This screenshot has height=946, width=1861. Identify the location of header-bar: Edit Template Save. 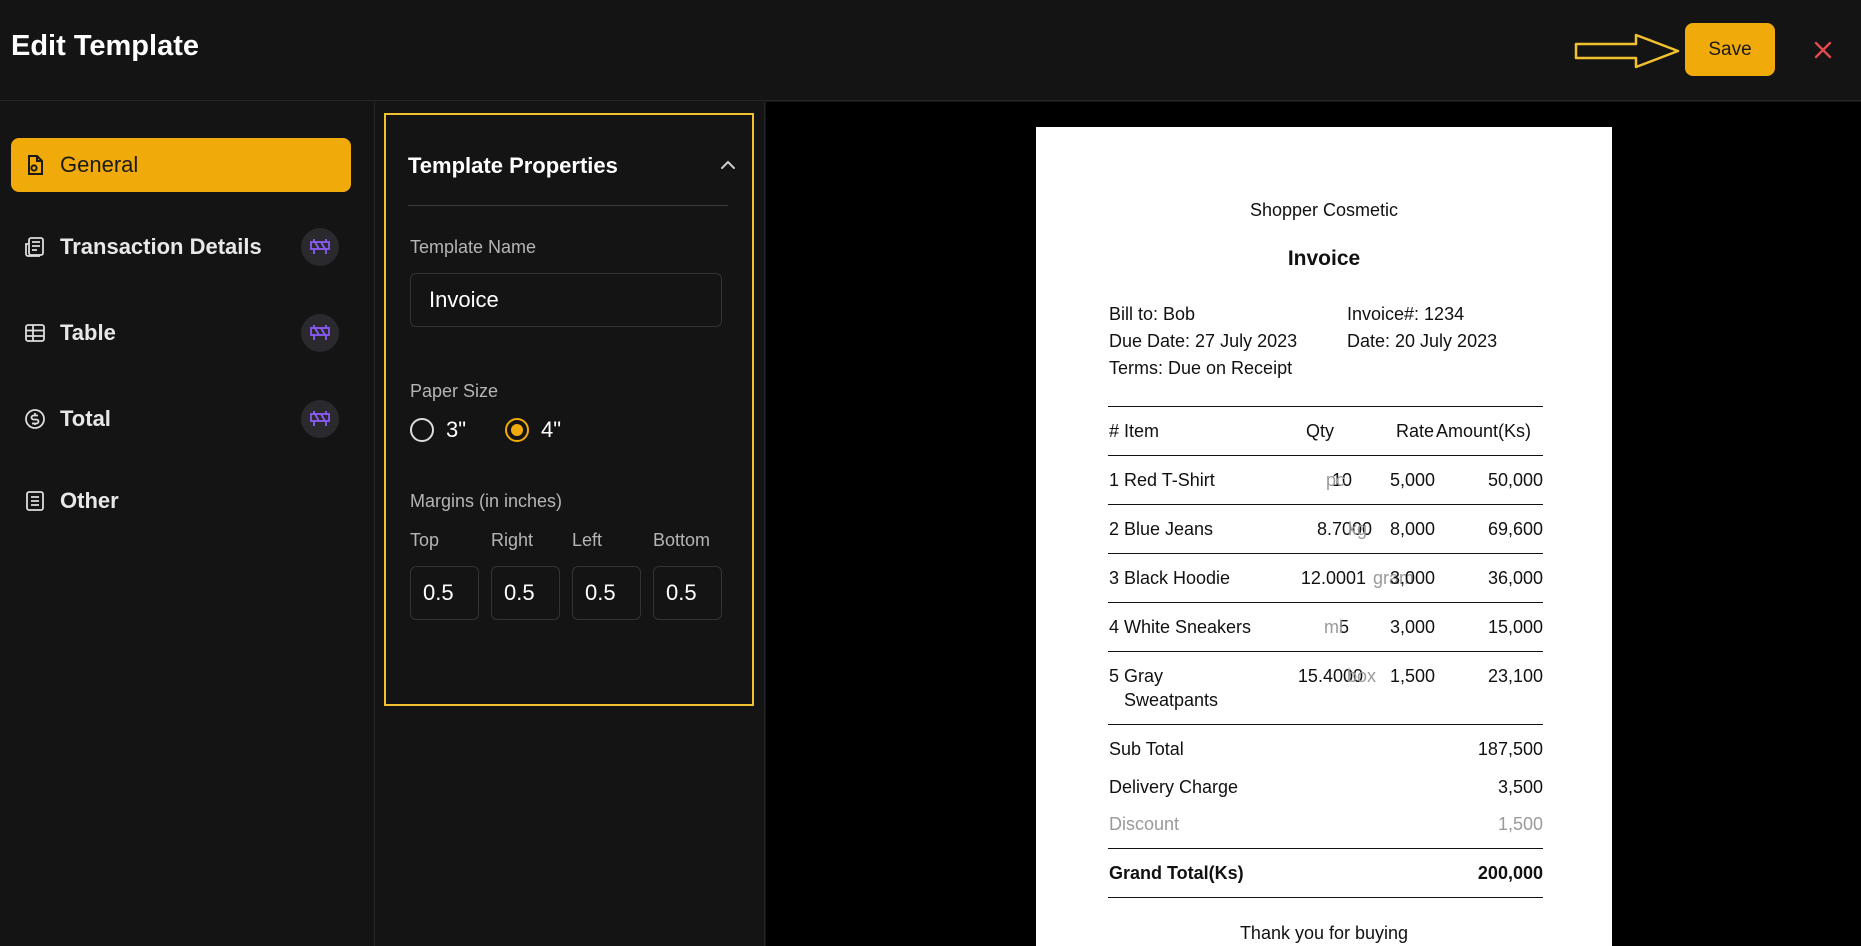
(930, 50).